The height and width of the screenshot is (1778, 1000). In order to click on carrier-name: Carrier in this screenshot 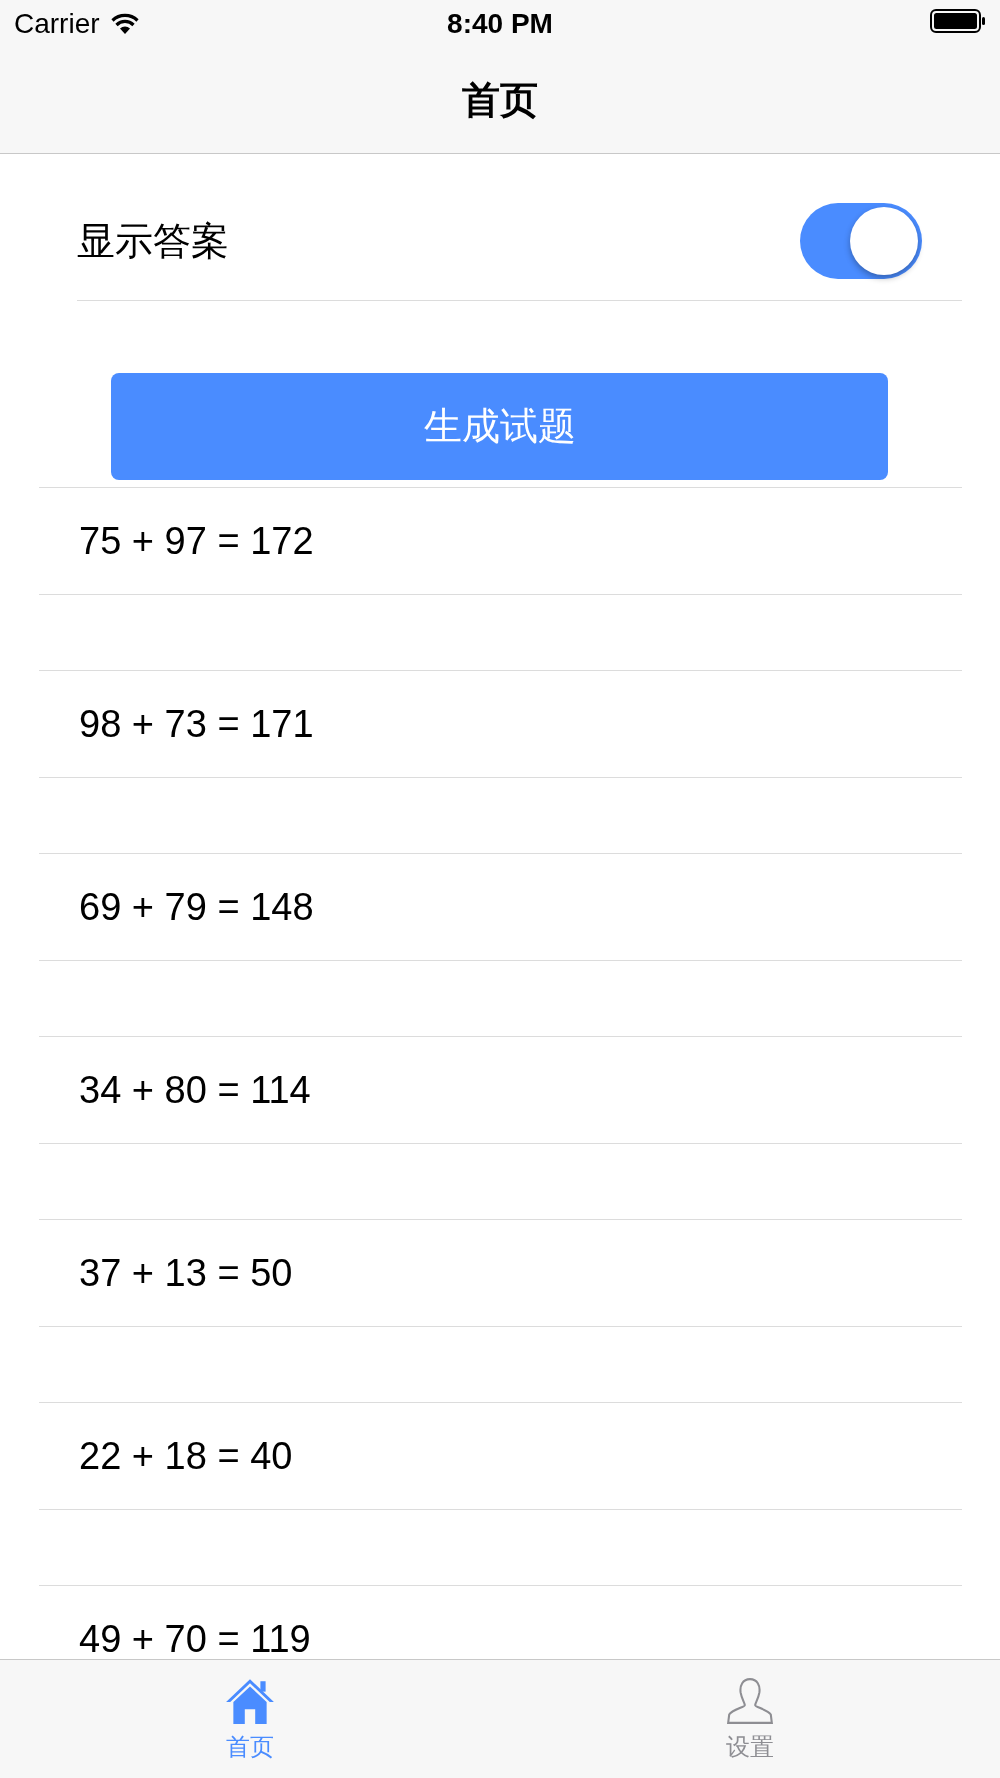, I will do `click(57, 24)`.